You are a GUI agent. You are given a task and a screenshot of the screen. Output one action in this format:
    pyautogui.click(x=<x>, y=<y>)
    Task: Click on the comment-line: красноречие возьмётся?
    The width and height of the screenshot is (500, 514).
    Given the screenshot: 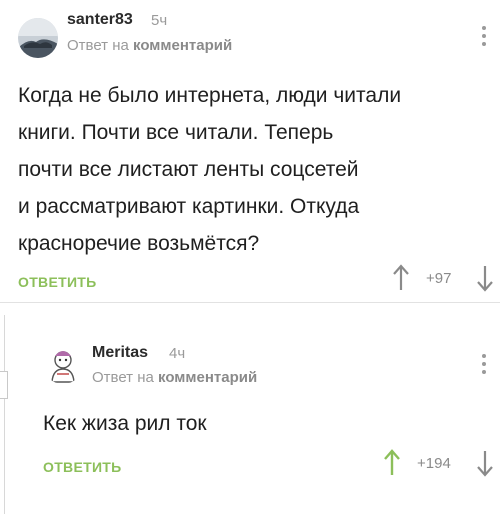 What is the action you would take?
    pyautogui.click(x=139, y=243)
    